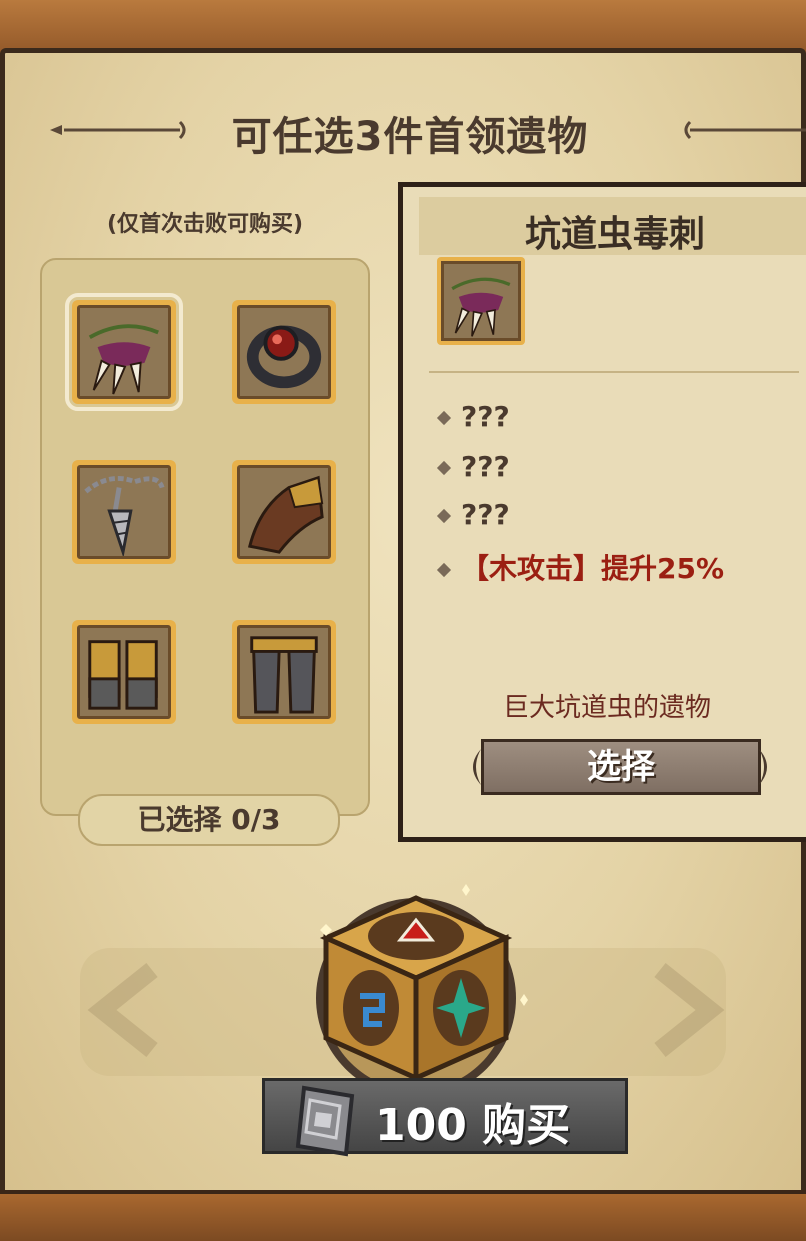  Describe the element at coordinates (124, 516) in the screenshot. I see `chain-drill-amulet-icon` at that location.